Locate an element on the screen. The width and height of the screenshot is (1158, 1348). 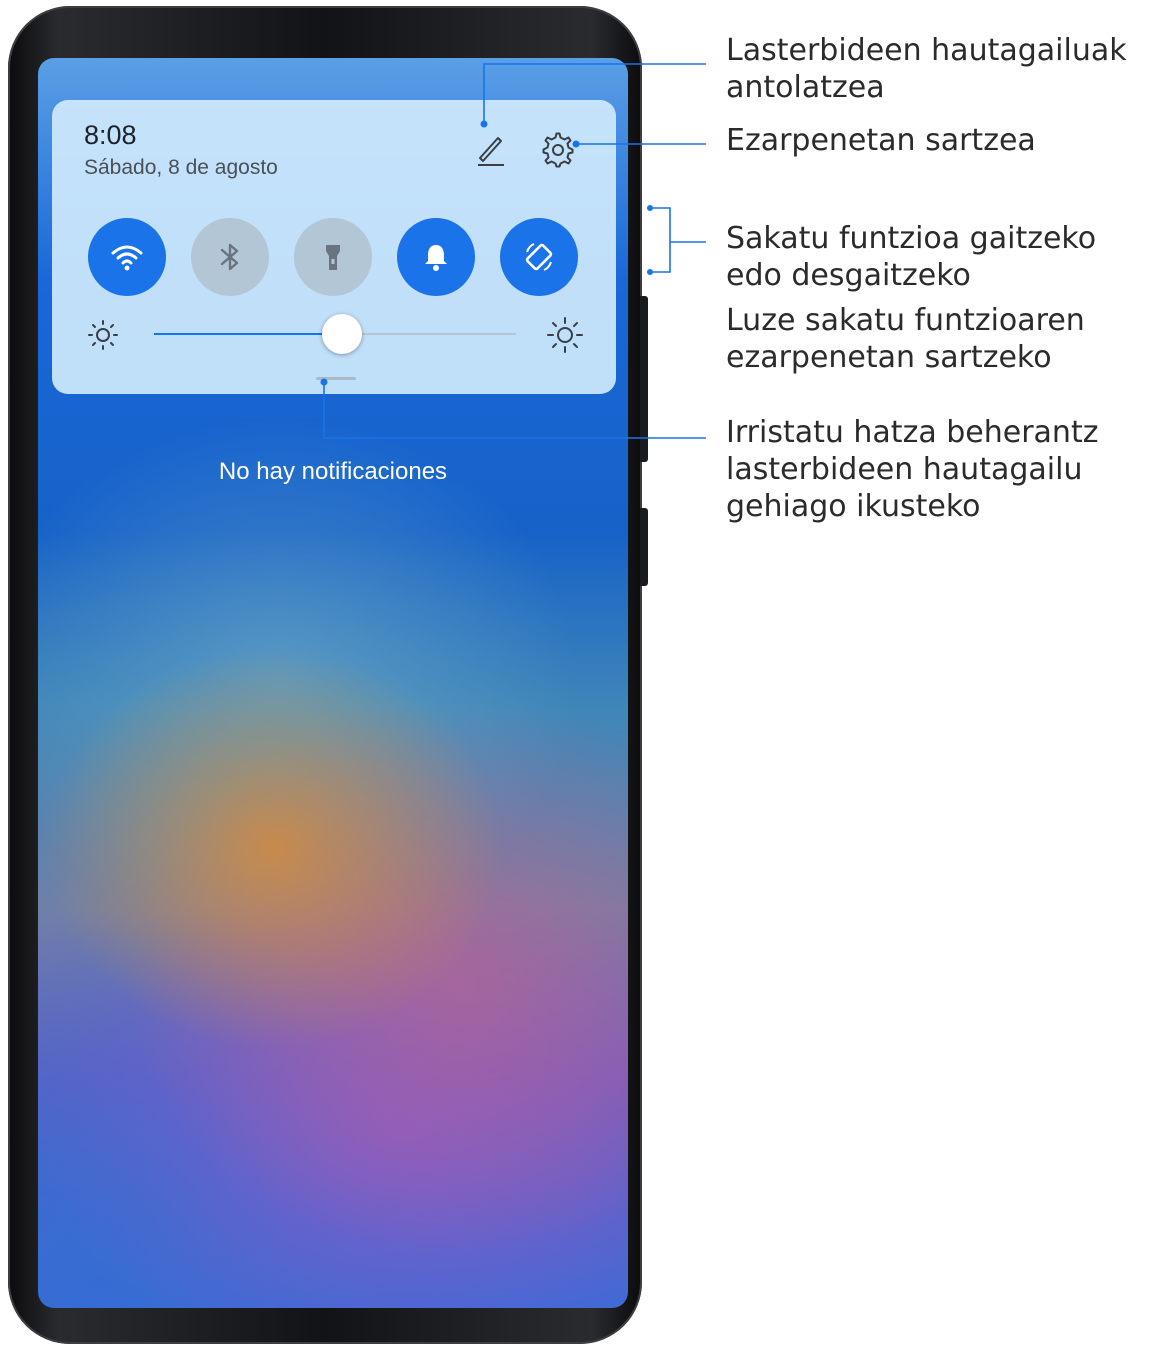
brightness-knob is located at coordinates (342, 334).